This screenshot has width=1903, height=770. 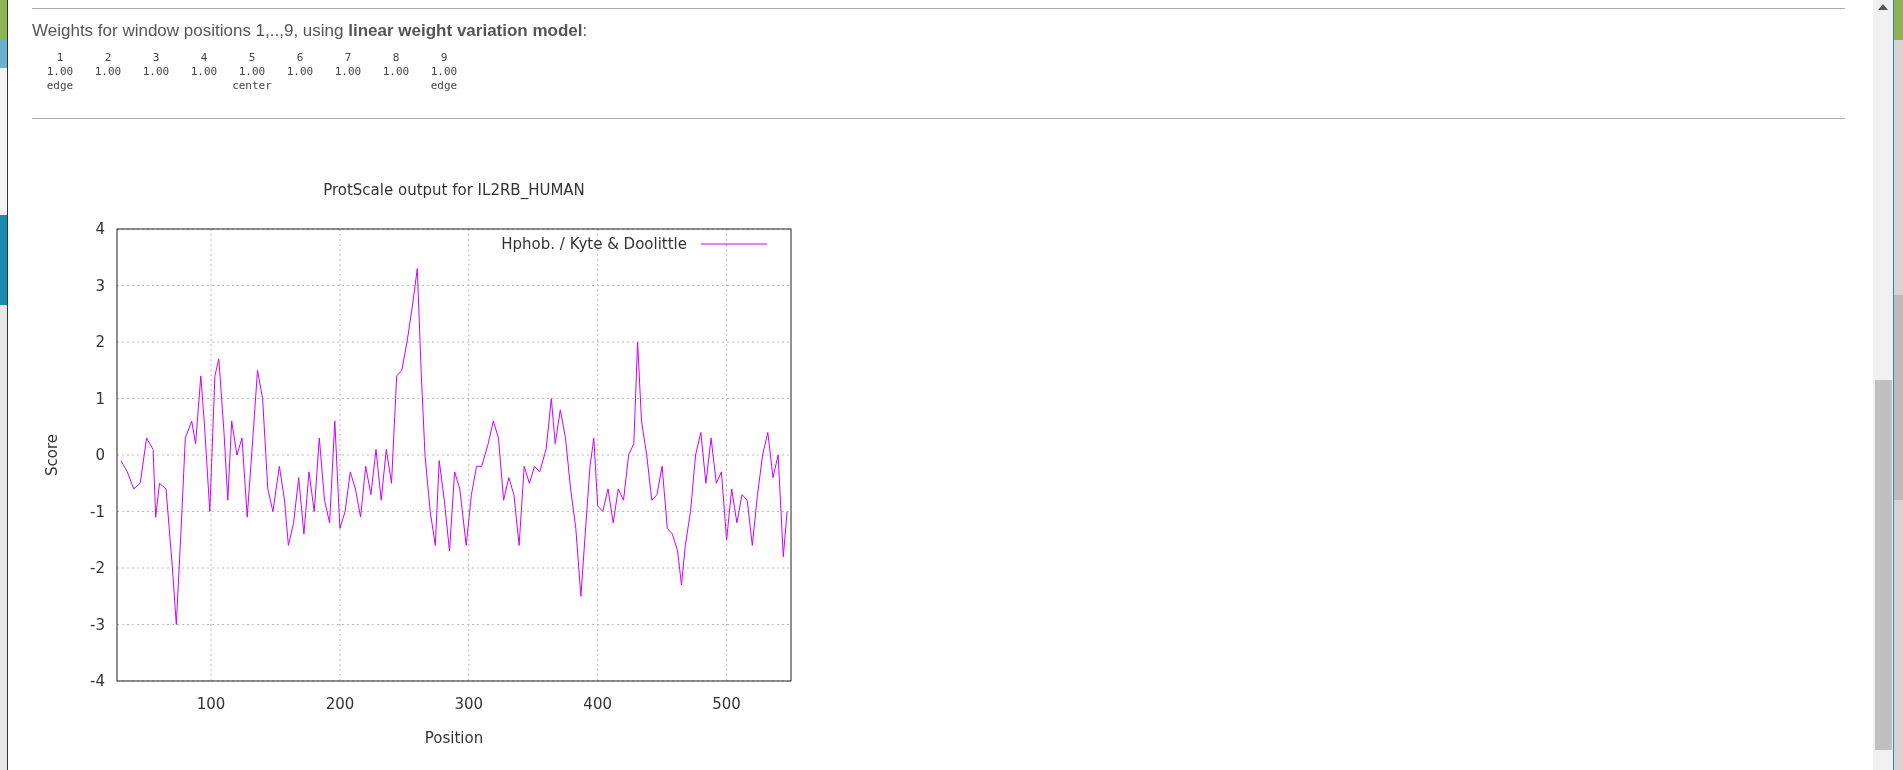 What do you see at coordinates (340, 704) in the screenshot?
I see `x-tick-label: 200` at bounding box center [340, 704].